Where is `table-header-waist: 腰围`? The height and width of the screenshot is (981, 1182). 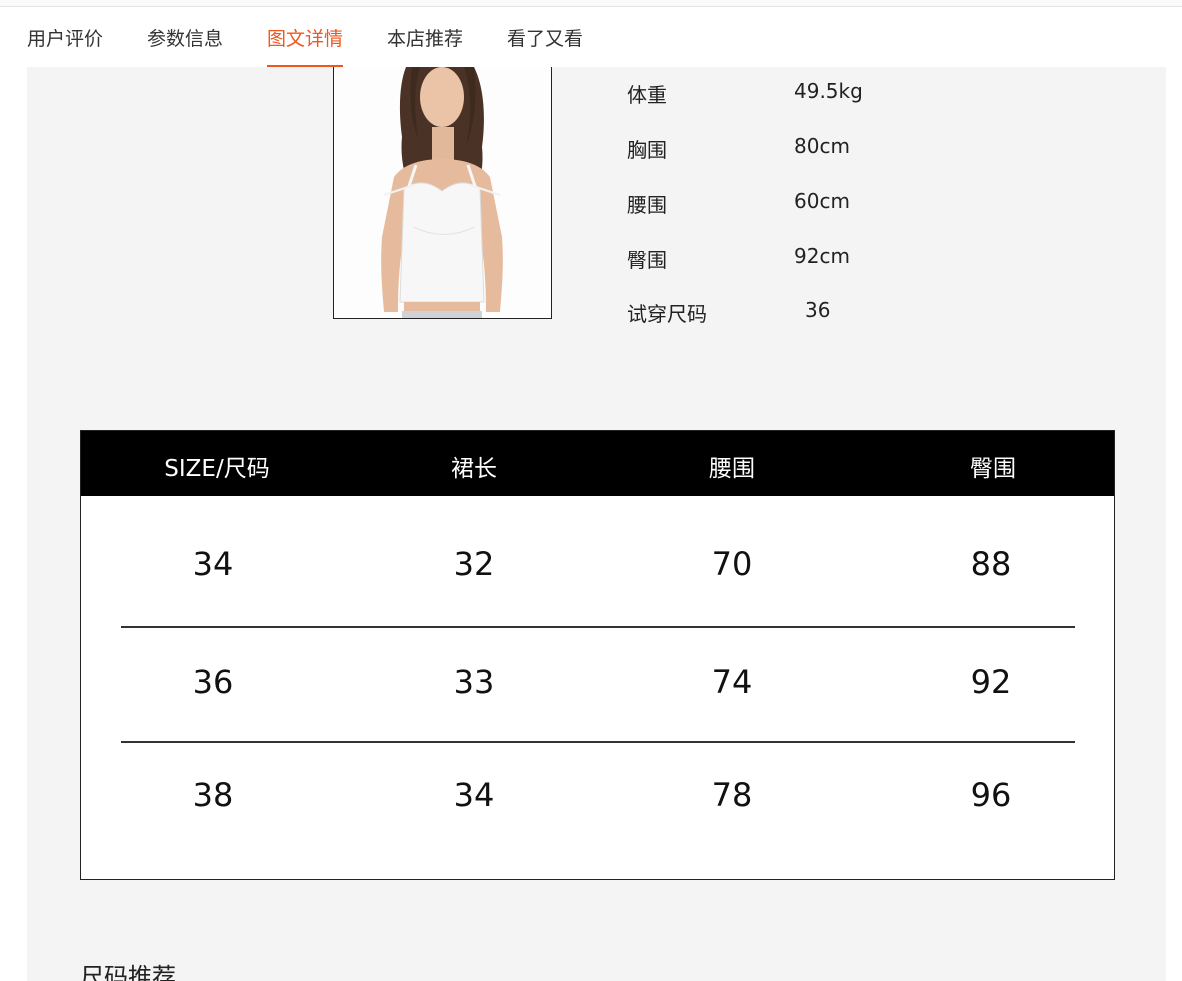 table-header-waist: 腰围 is located at coordinates (732, 469).